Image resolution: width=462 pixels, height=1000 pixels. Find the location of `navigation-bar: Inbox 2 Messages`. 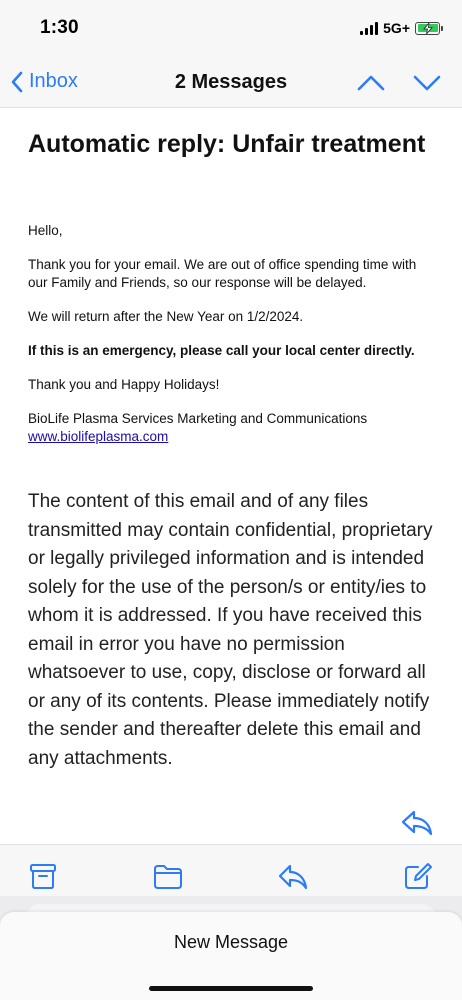

navigation-bar: Inbox 2 Messages is located at coordinates (231, 83).